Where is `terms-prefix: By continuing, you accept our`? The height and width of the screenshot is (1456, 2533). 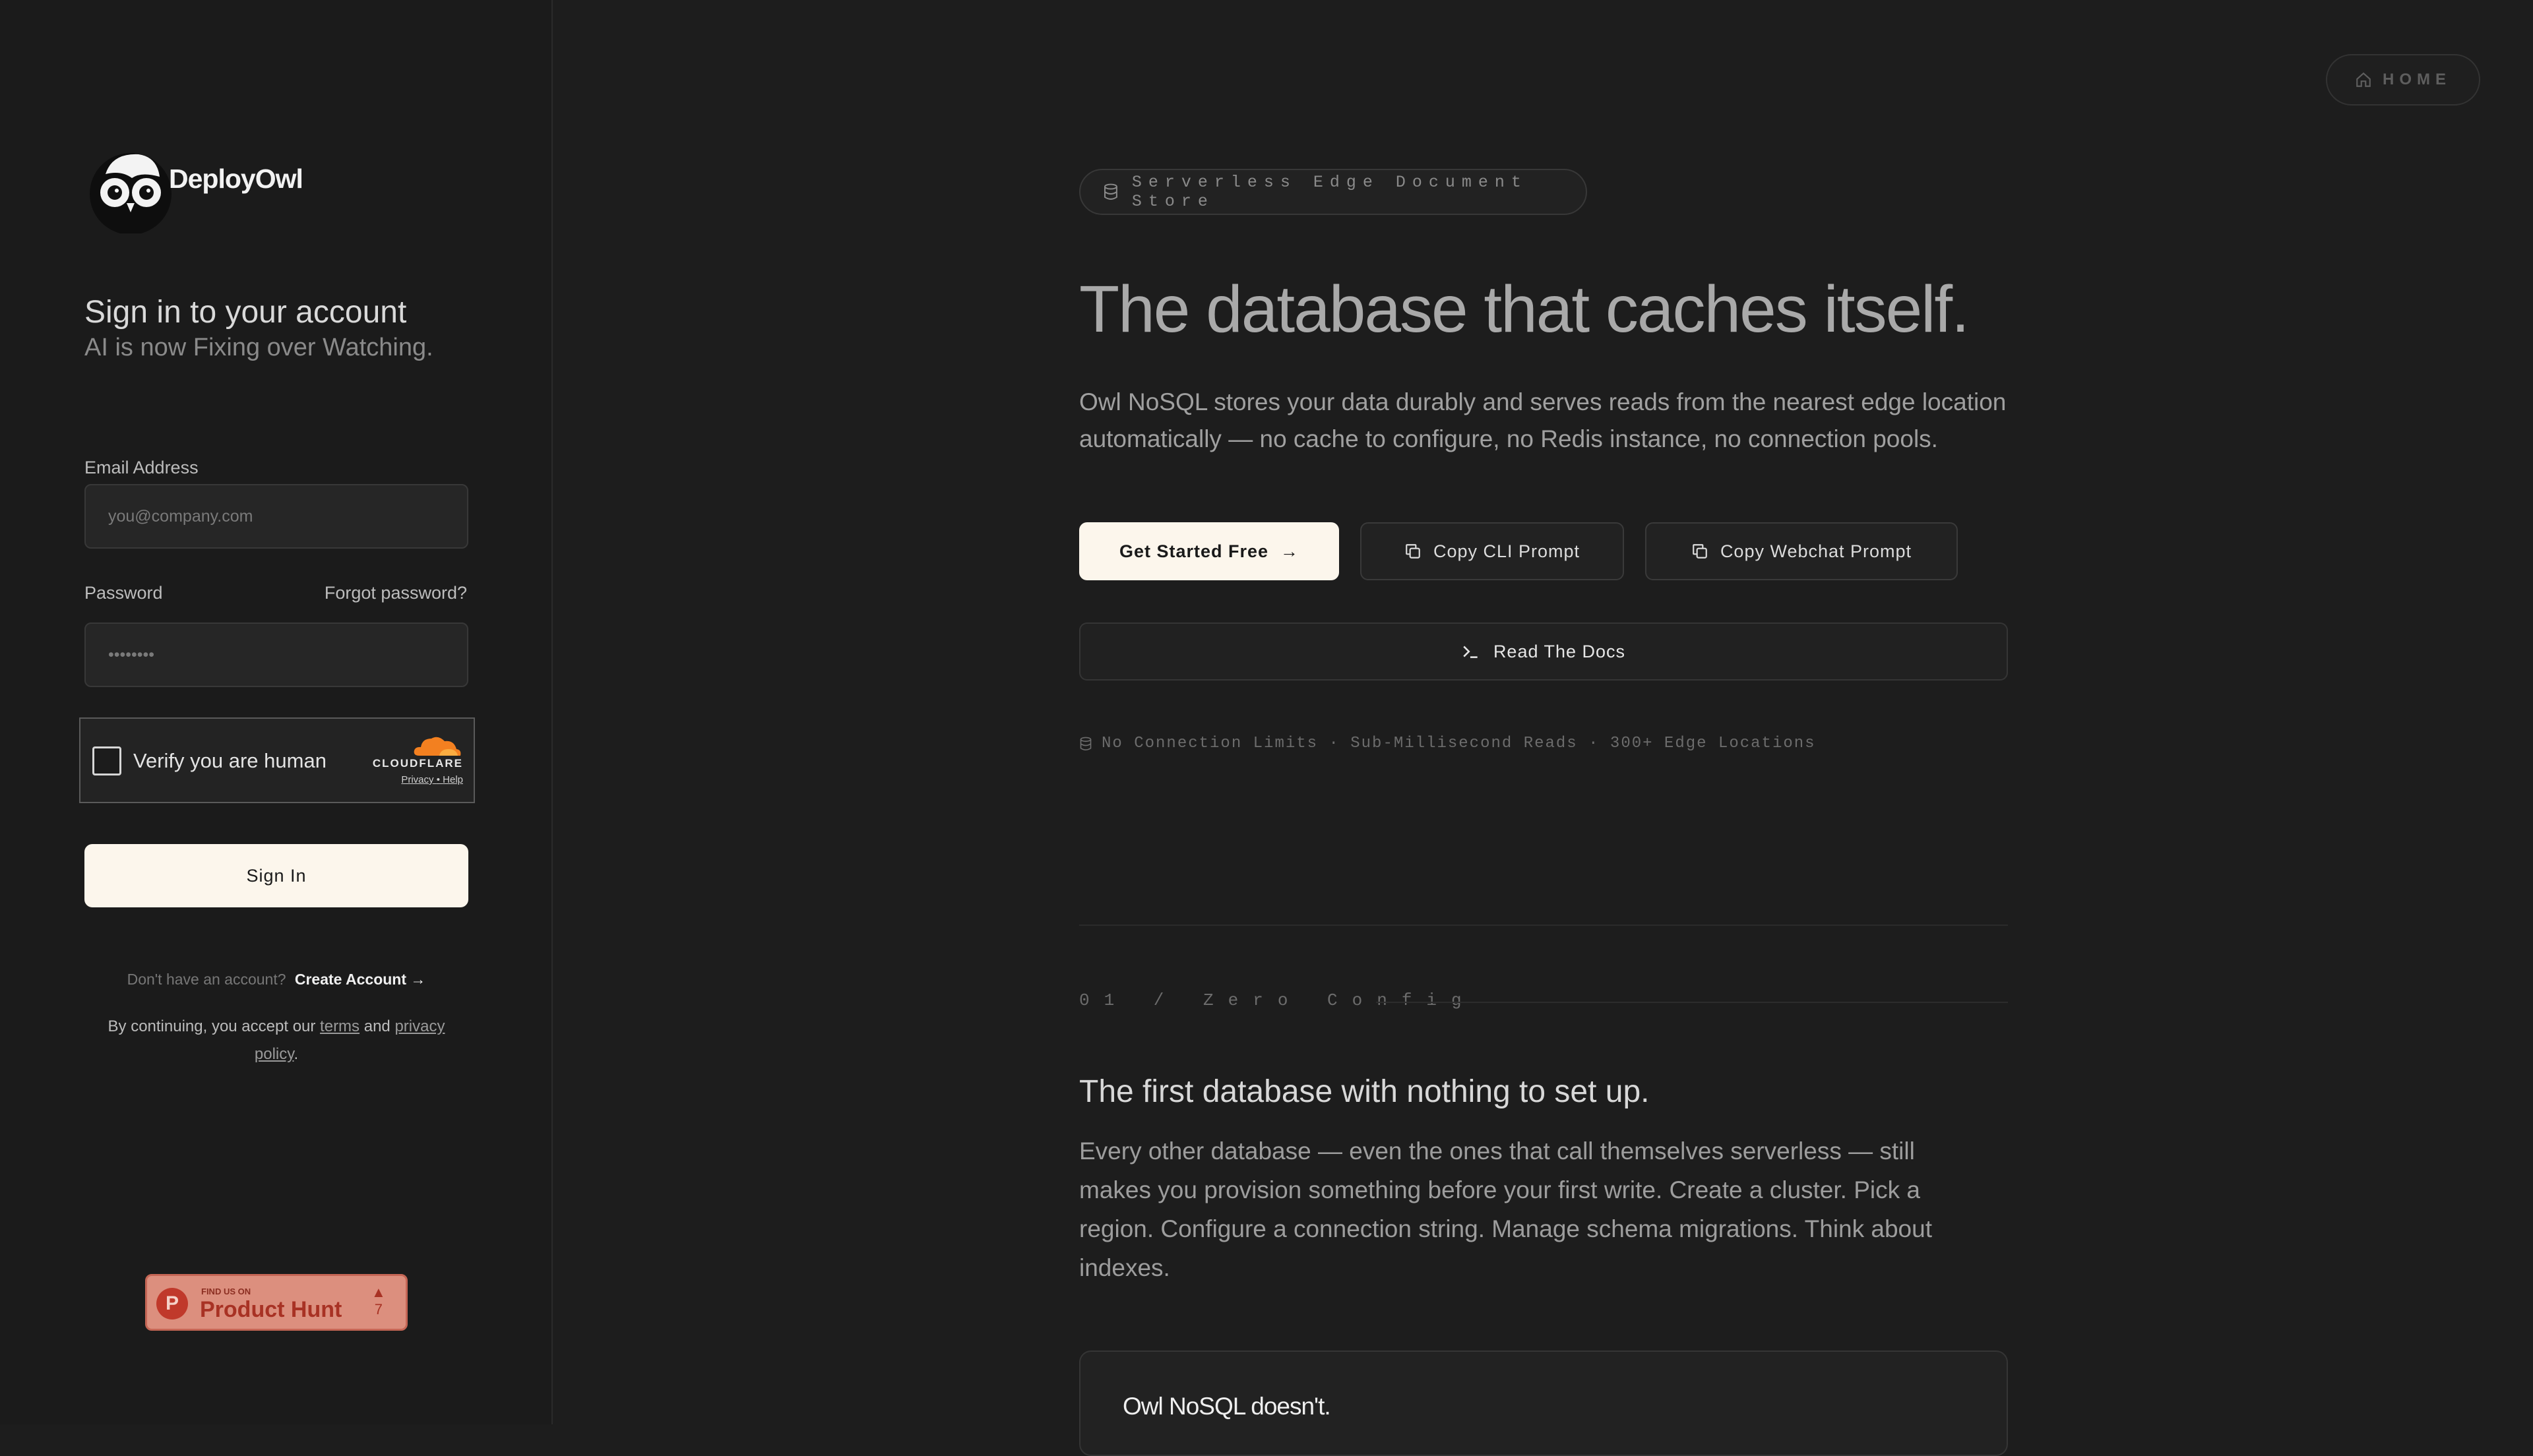
terms-prefix: By continuing, you accept our is located at coordinates (212, 1026).